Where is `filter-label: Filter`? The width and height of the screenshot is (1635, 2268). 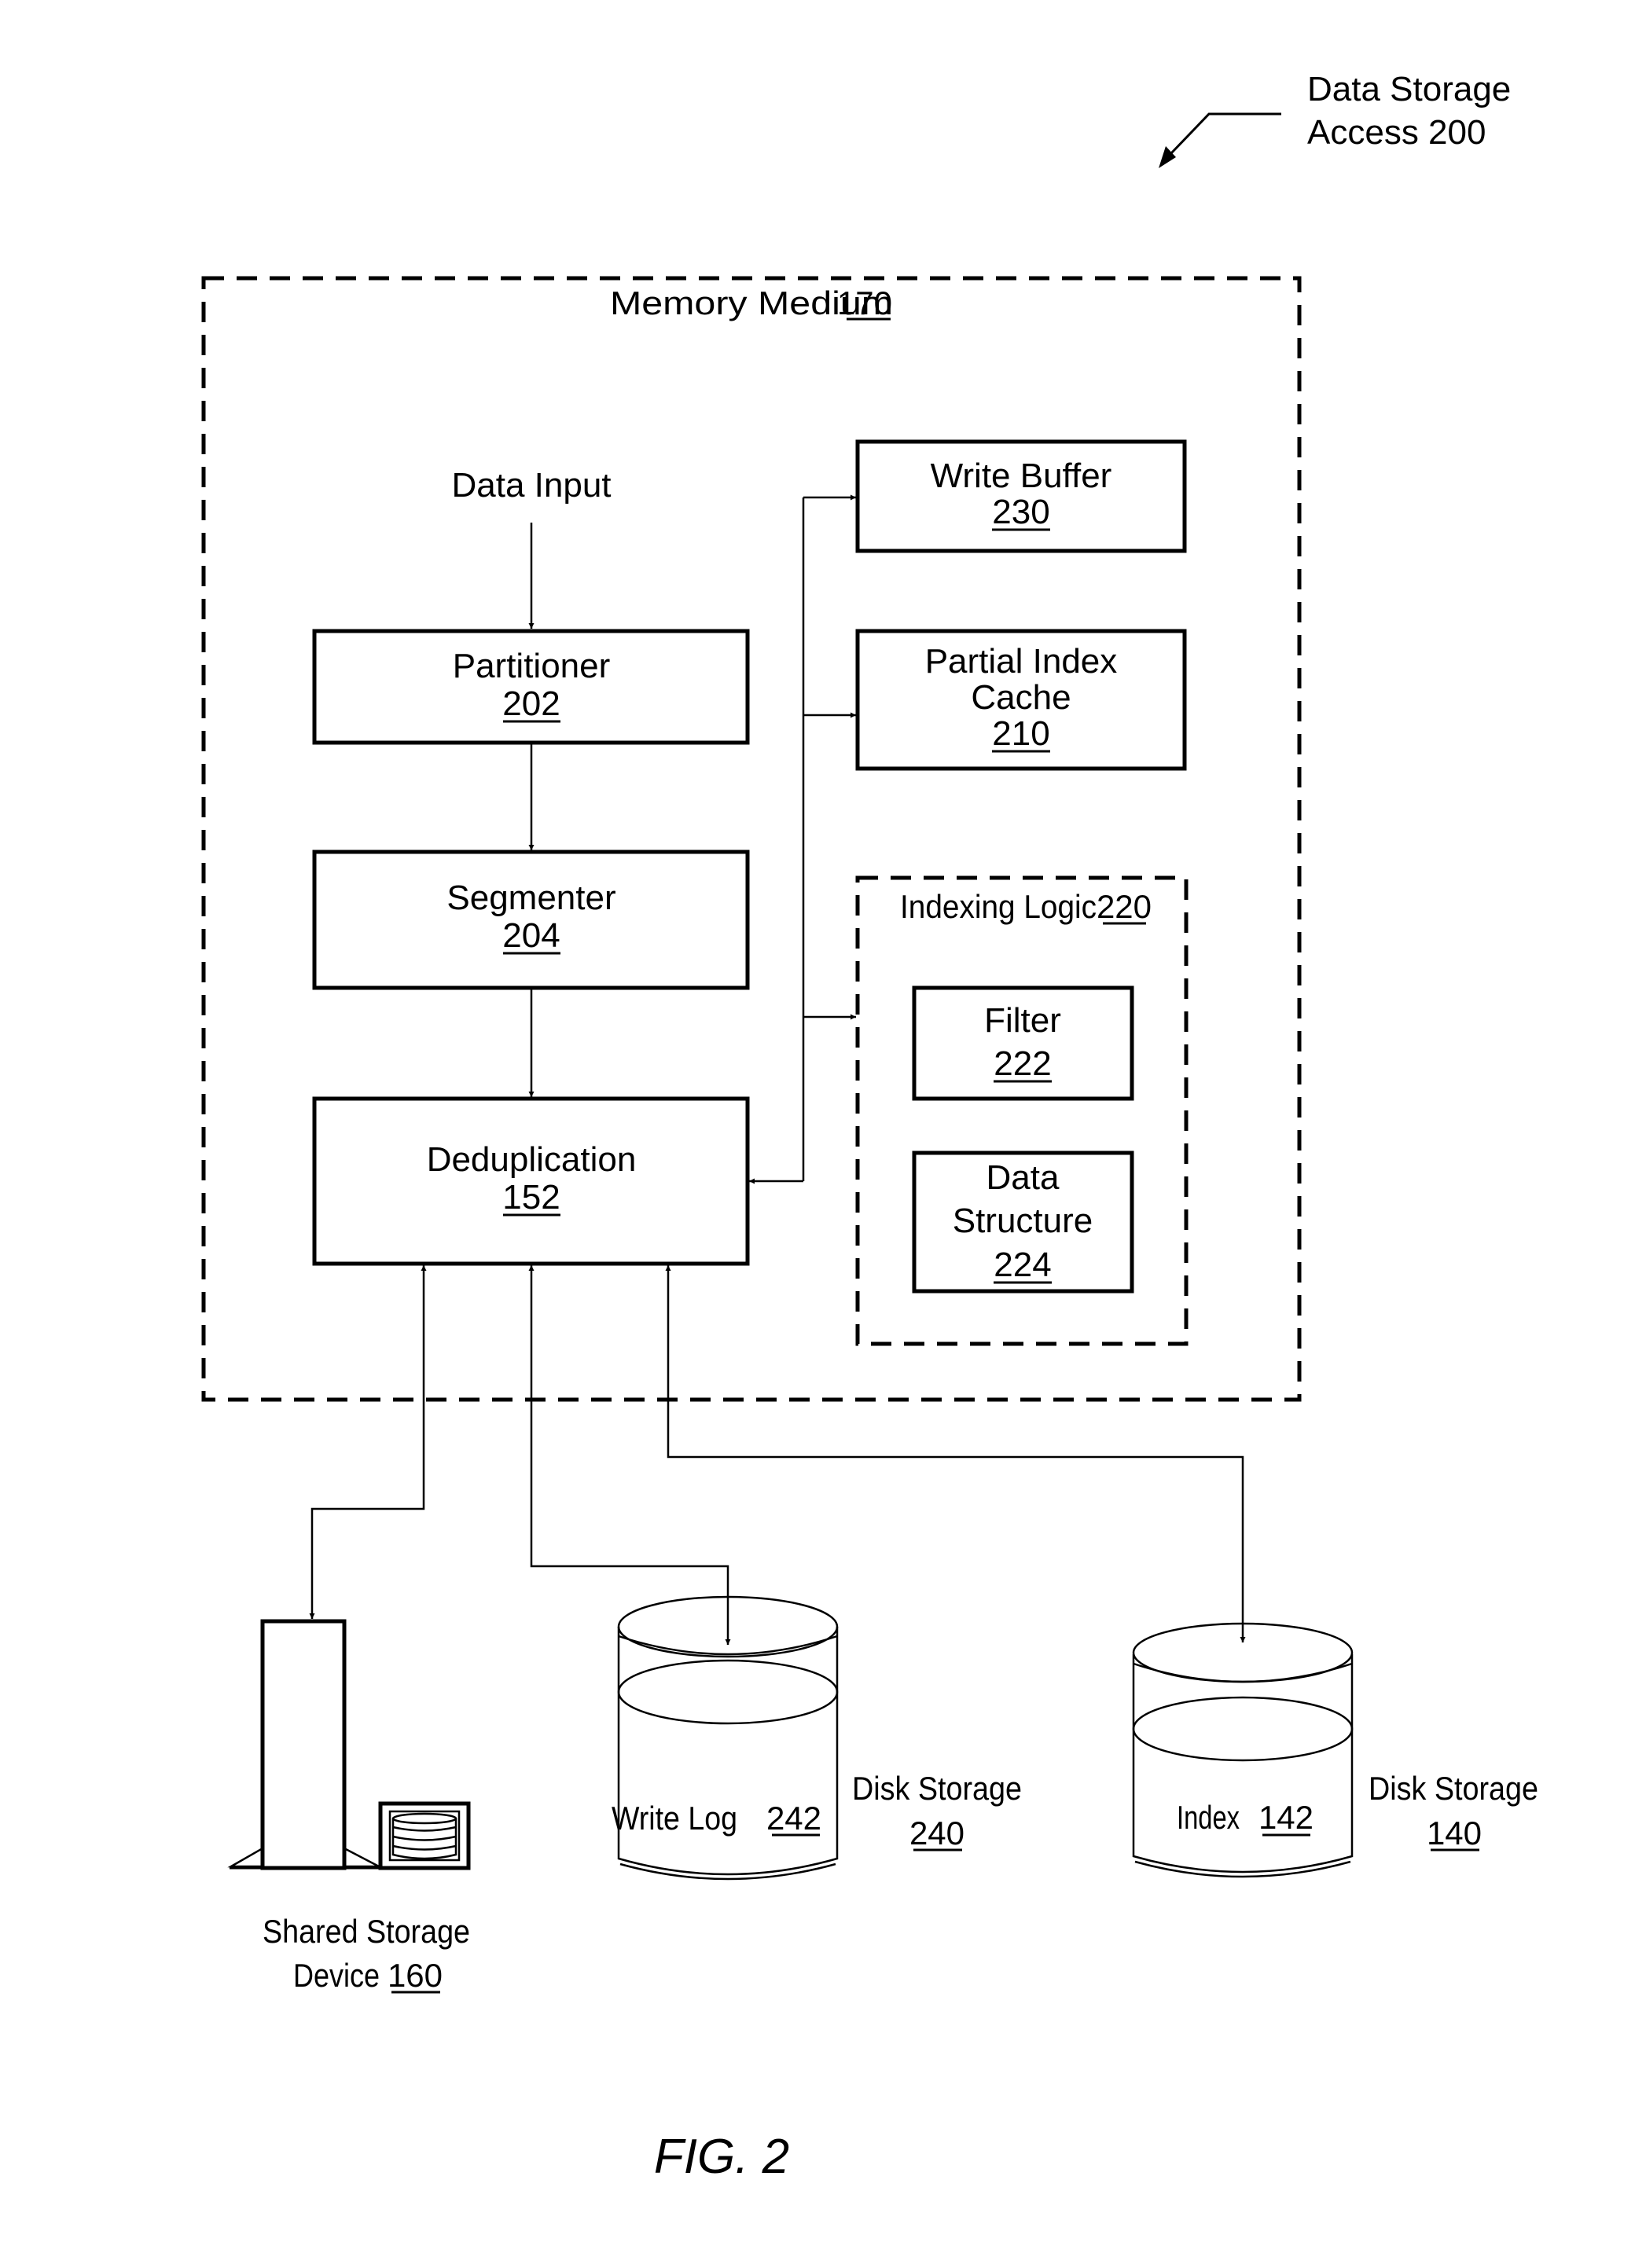 filter-label: Filter is located at coordinates (1022, 1021).